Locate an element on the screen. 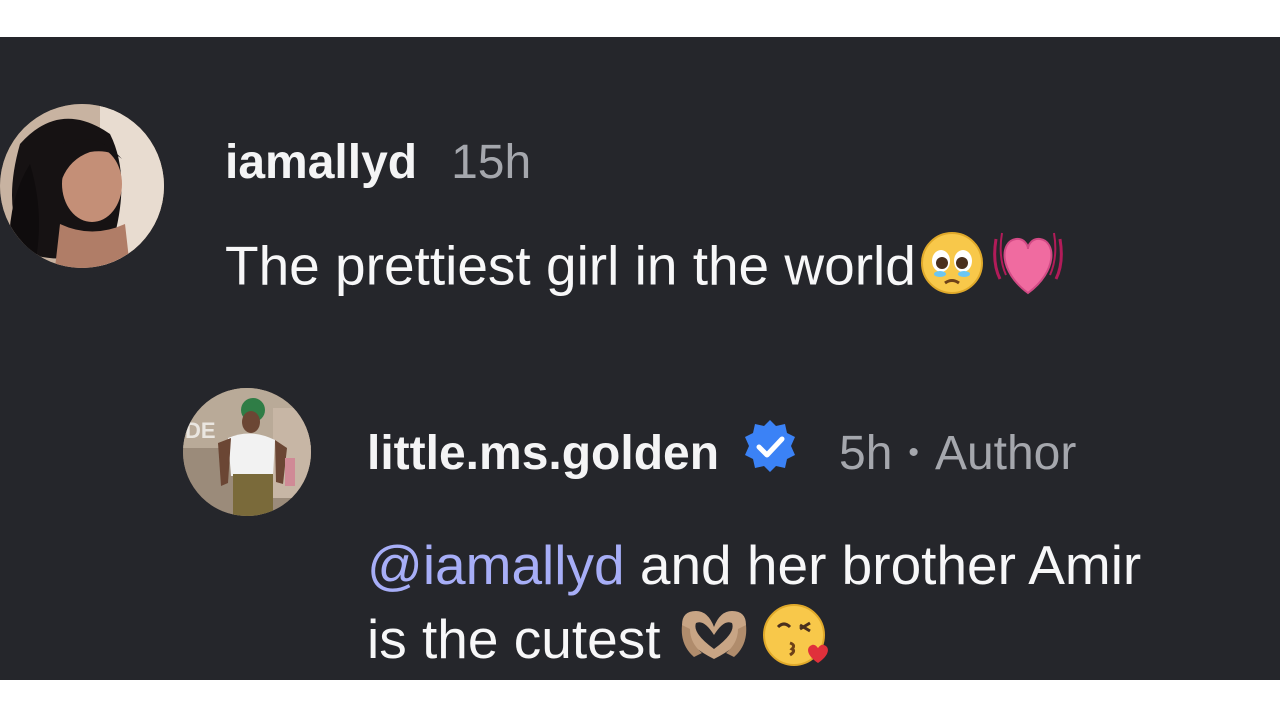 This screenshot has height=720, width=1280. pleading-face-emoji is located at coordinates (952, 270).